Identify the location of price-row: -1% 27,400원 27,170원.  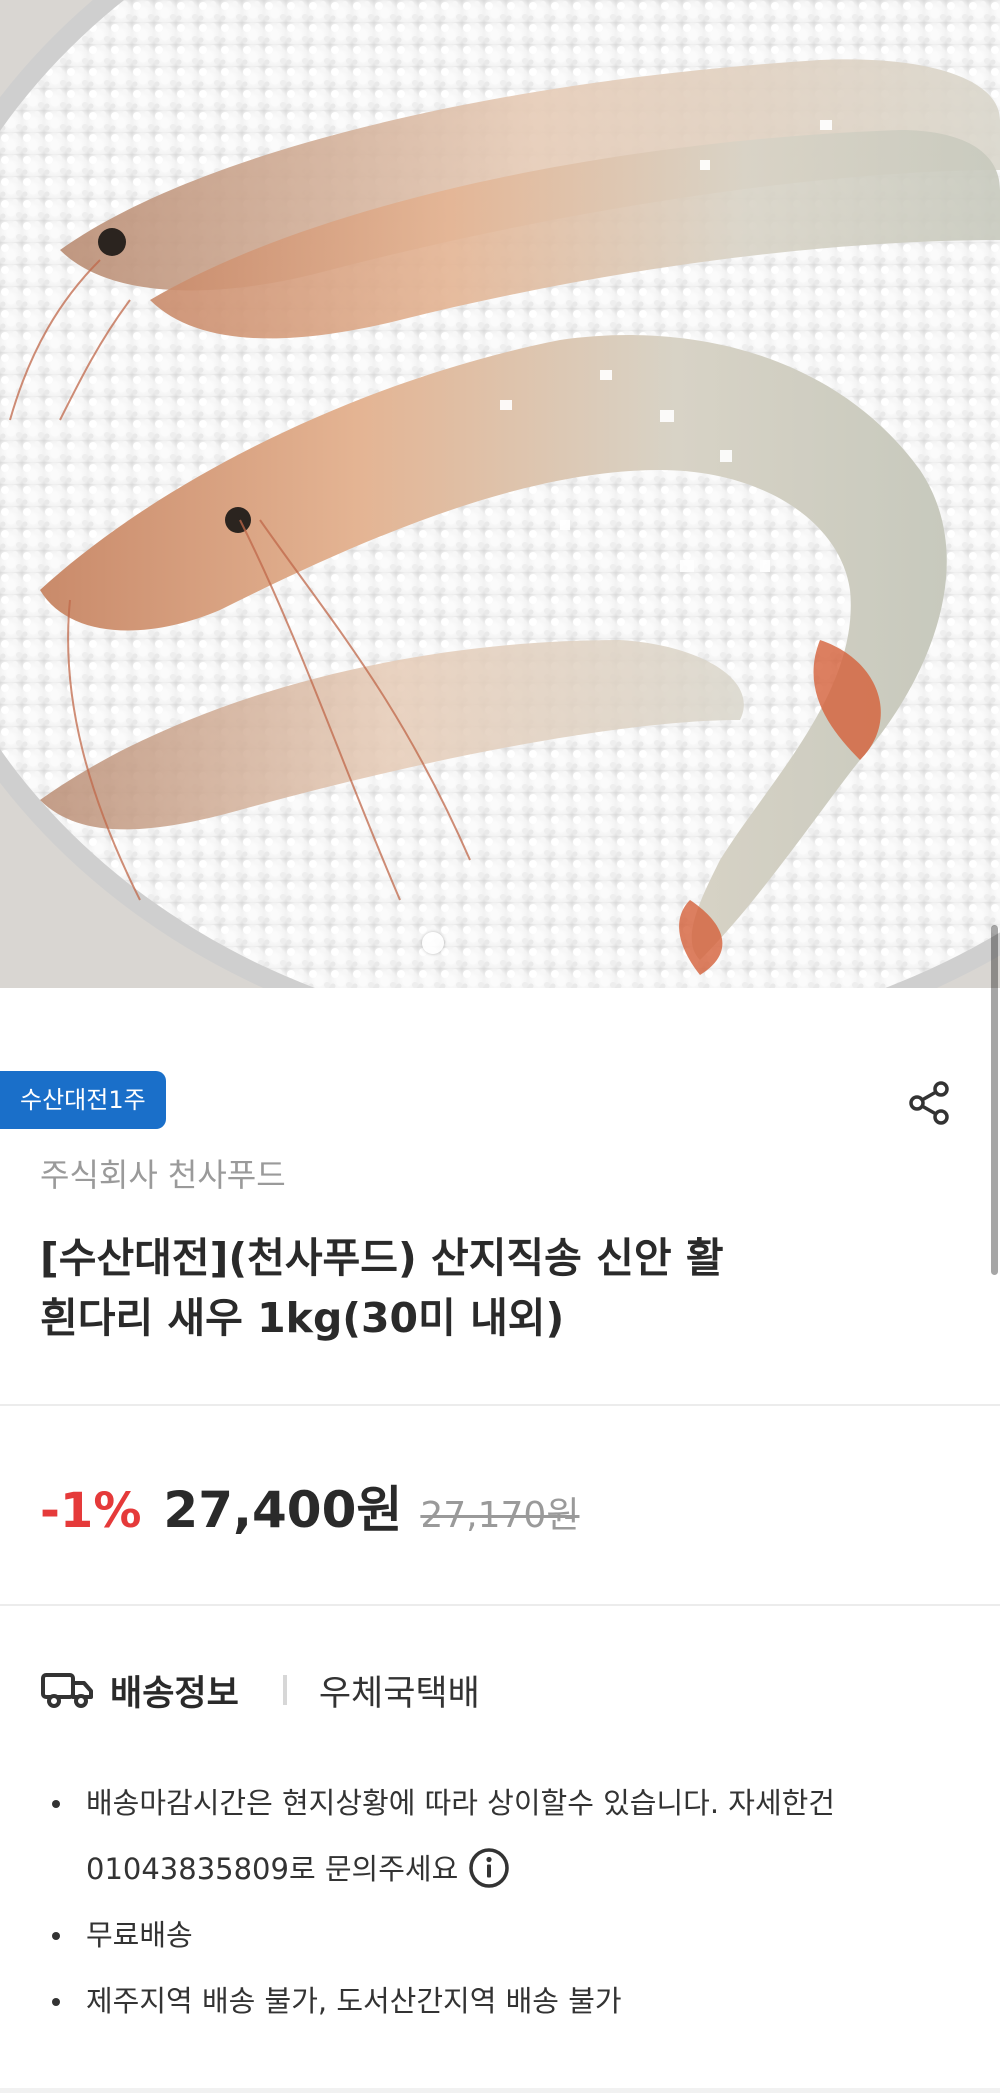
(309, 1505).